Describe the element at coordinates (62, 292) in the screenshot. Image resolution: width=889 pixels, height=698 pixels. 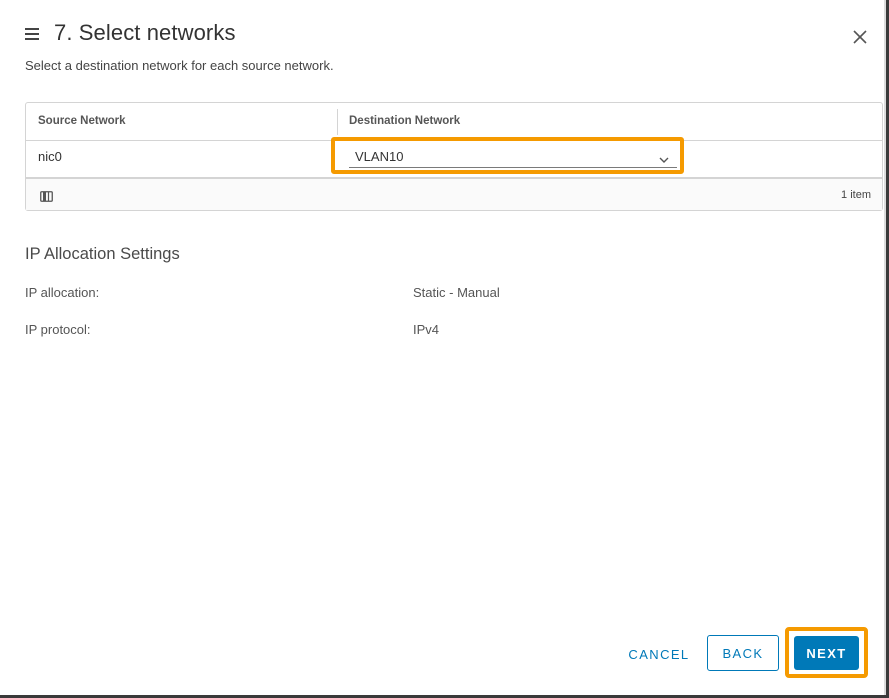
I see `ip-allocation-label: IP allocation:` at that location.